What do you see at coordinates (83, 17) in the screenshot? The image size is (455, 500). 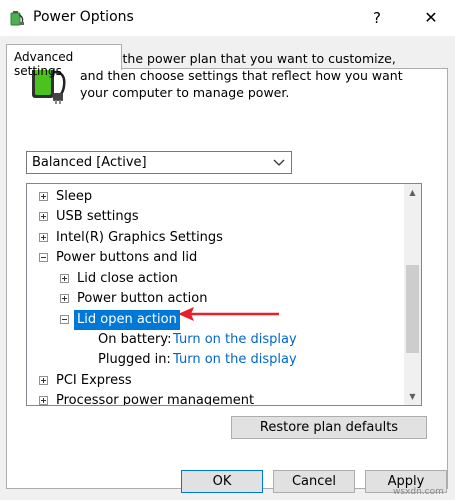 I see `window-title: Power Options` at bounding box center [83, 17].